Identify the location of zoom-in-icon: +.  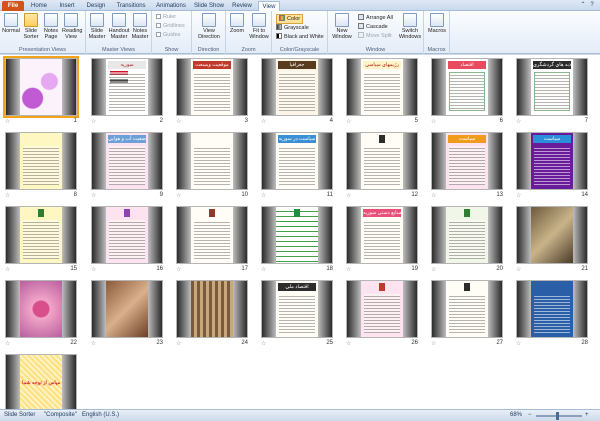
(587, 415).